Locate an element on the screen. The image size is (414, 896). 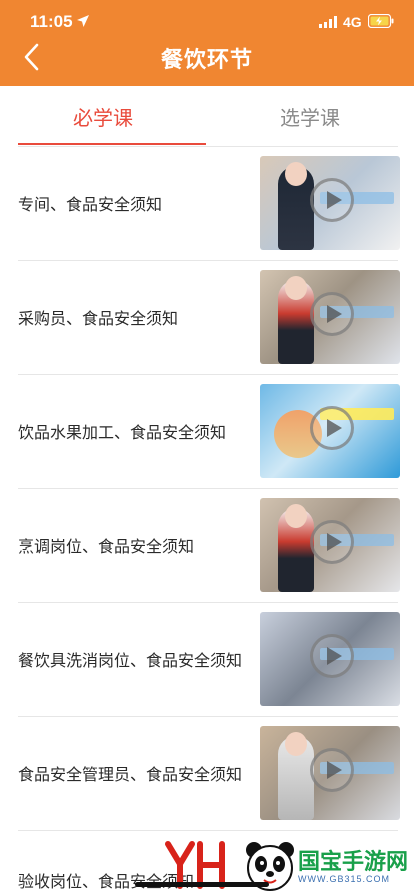
status-time: 11:05 is located at coordinates (51, 21).